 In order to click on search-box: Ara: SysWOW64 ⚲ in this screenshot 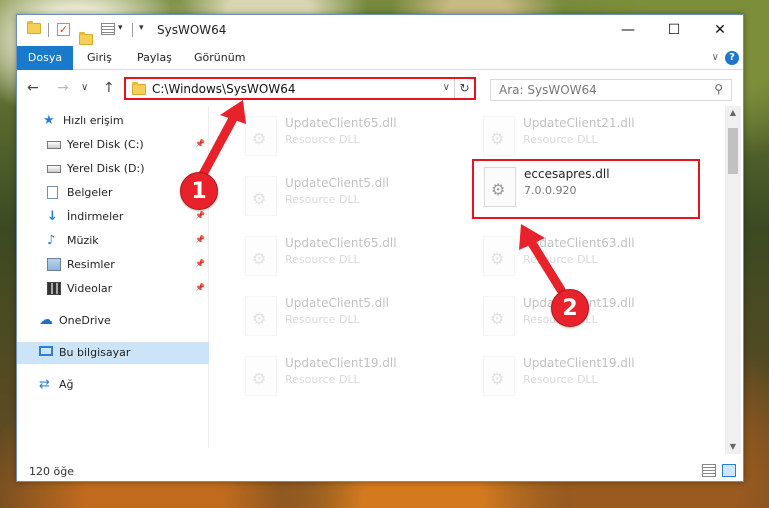, I will do `click(611, 90)`.